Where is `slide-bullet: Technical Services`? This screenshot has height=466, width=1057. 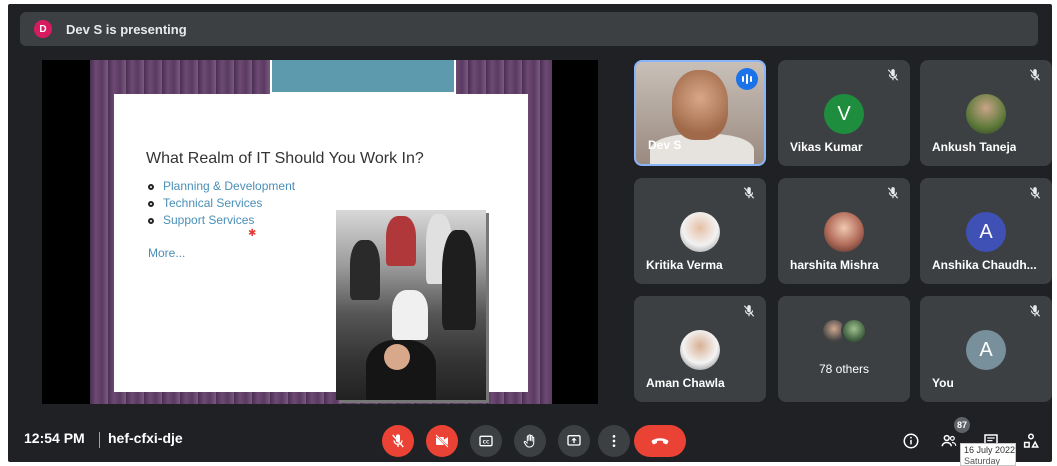 slide-bullet: Technical Services is located at coordinates (221, 203).